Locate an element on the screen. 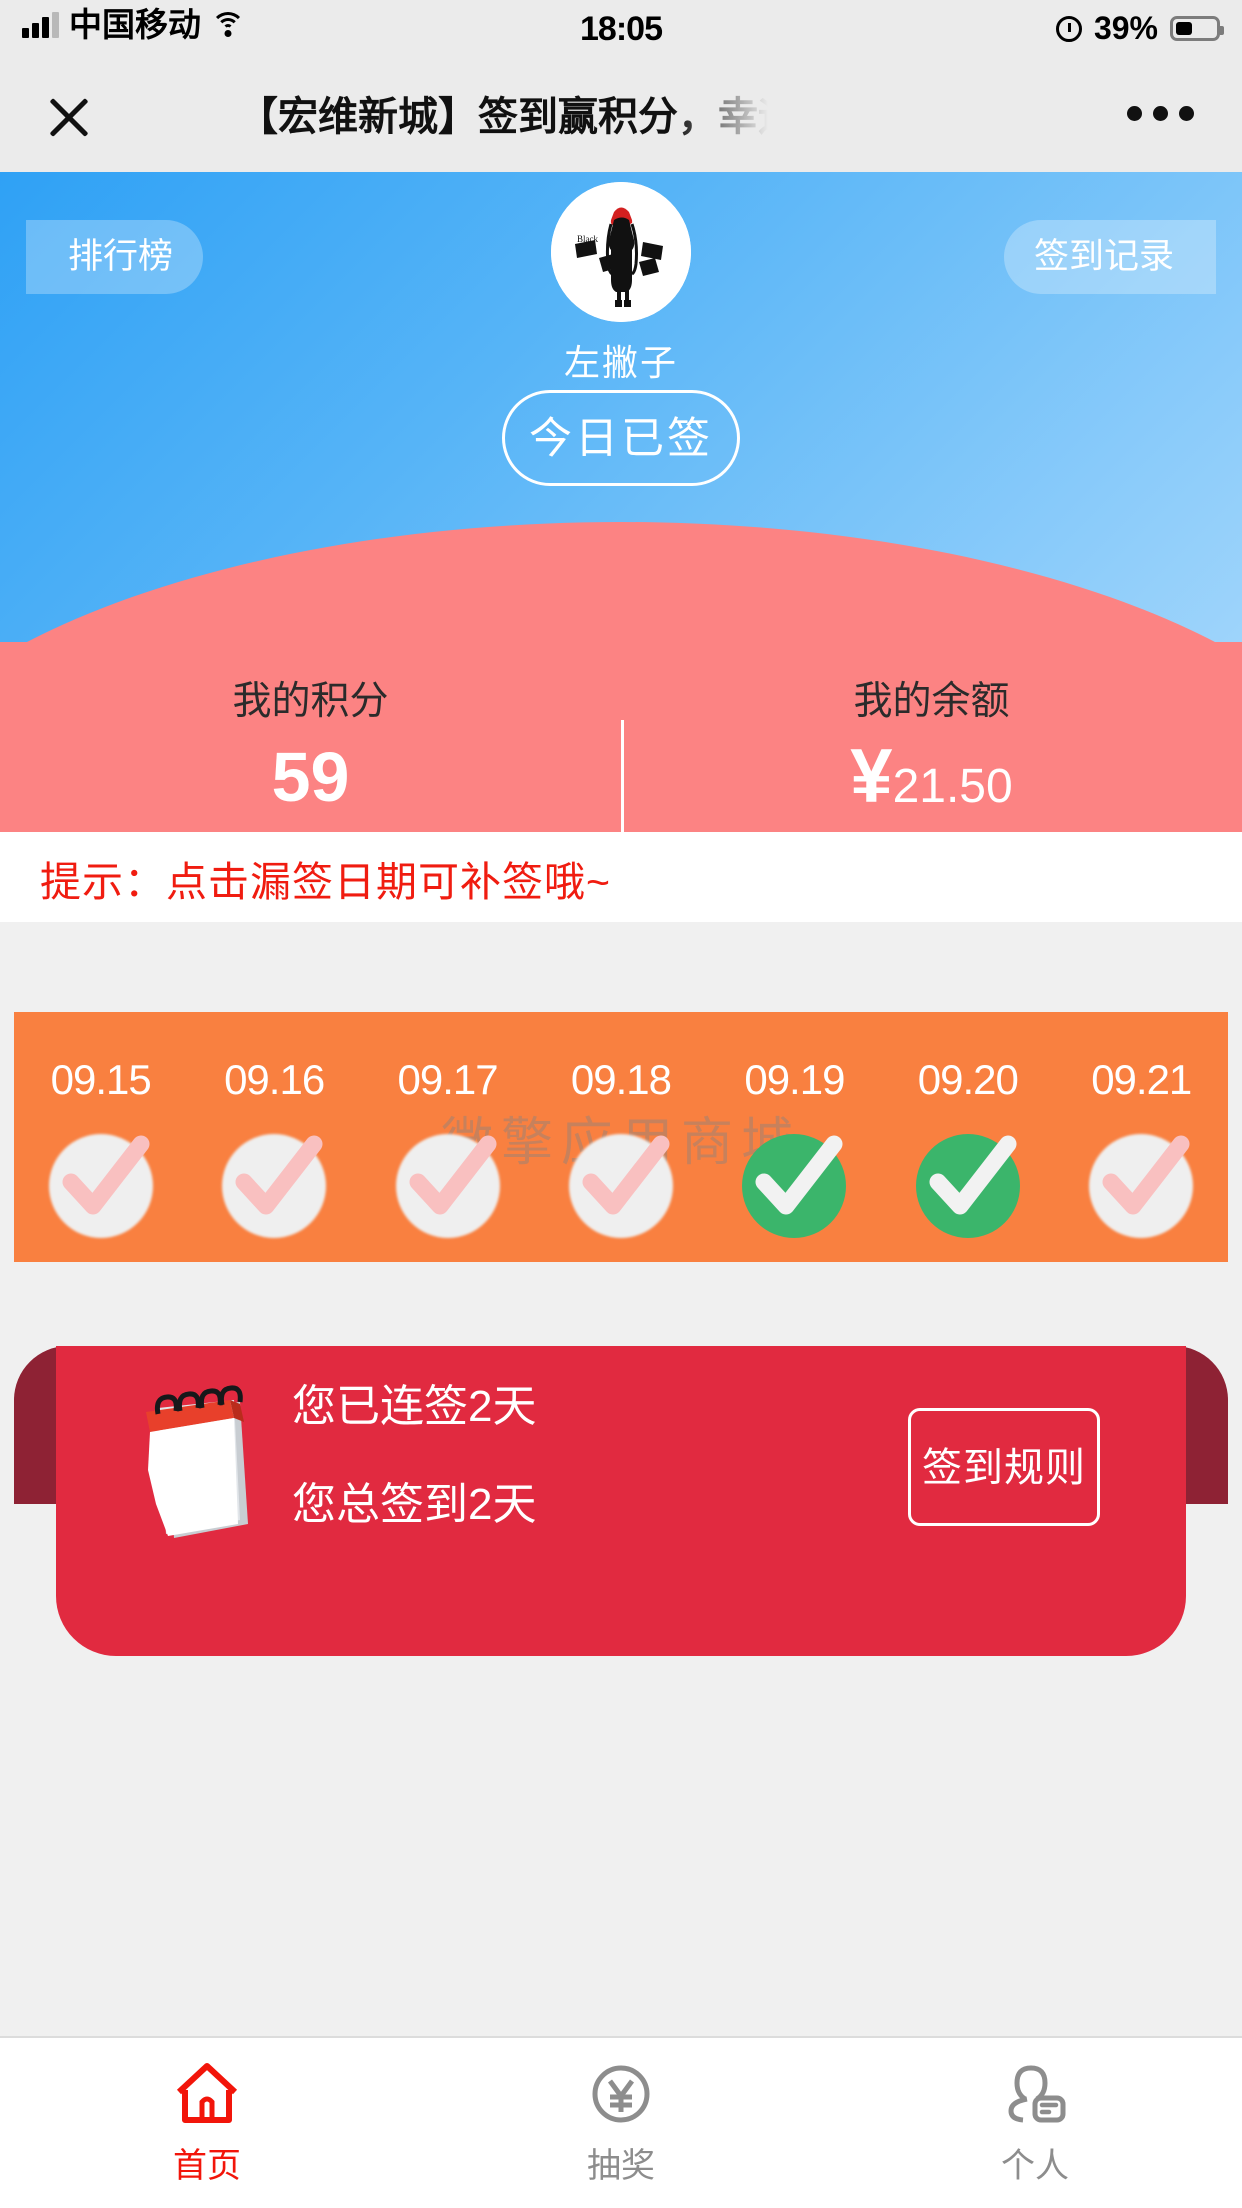  calendar-day-label: 09.17 is located at coordinates (448, 1079).